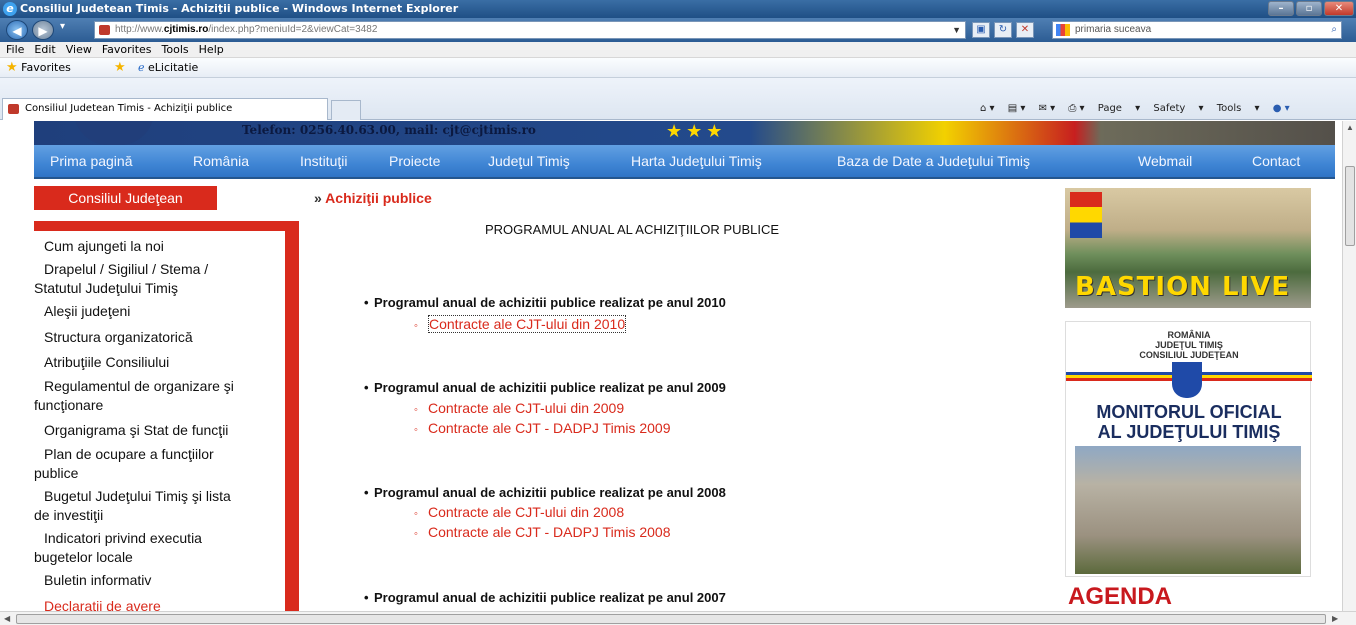  What do you see at coordinates (210, 49) in the screenshot?
I see `menu-help: Help` at bounding box center [210, 49].